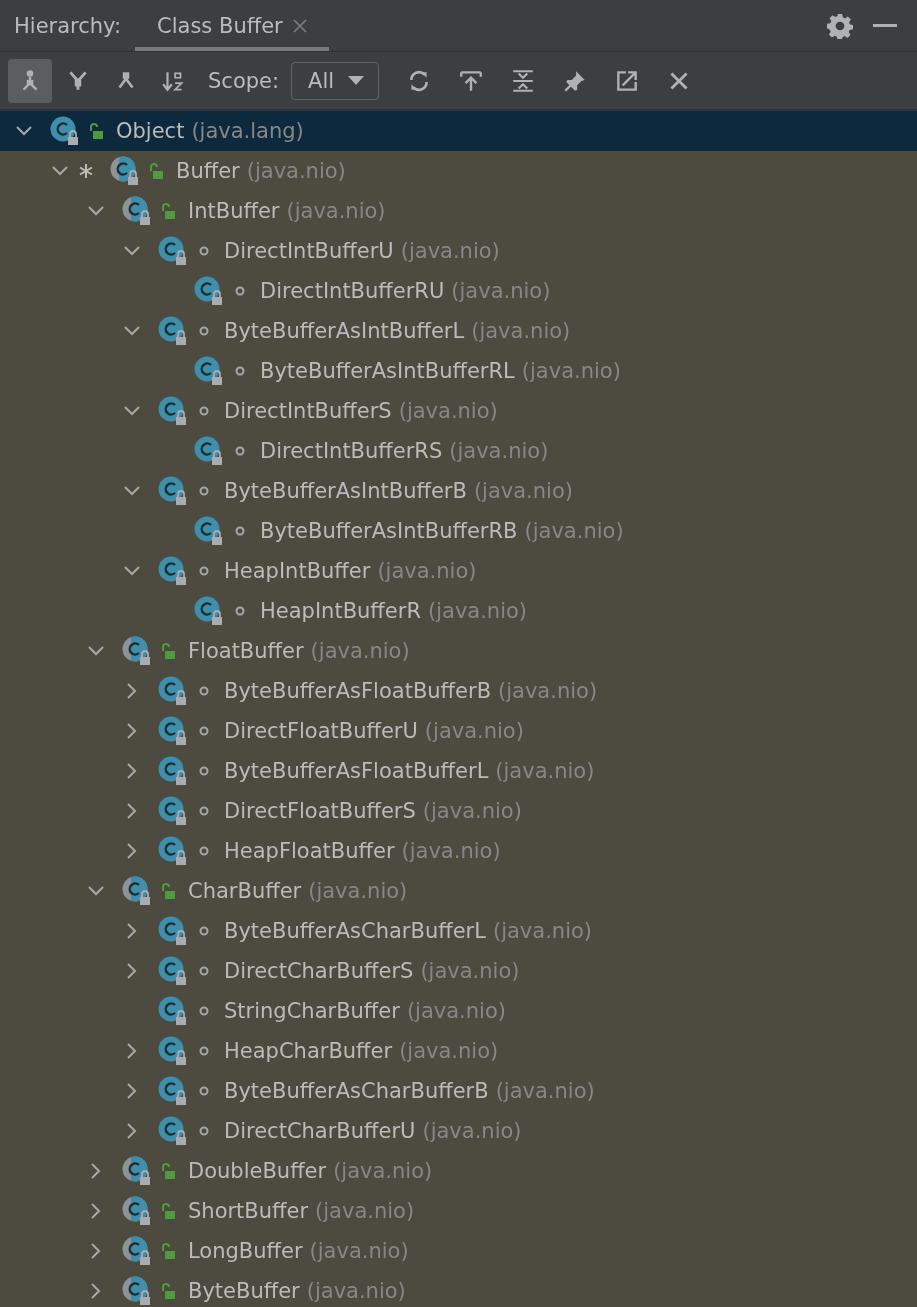 The image size is (917, 1307). I want to click on class-name: ByteBufferAsIntBufferL, so click(344, 331).